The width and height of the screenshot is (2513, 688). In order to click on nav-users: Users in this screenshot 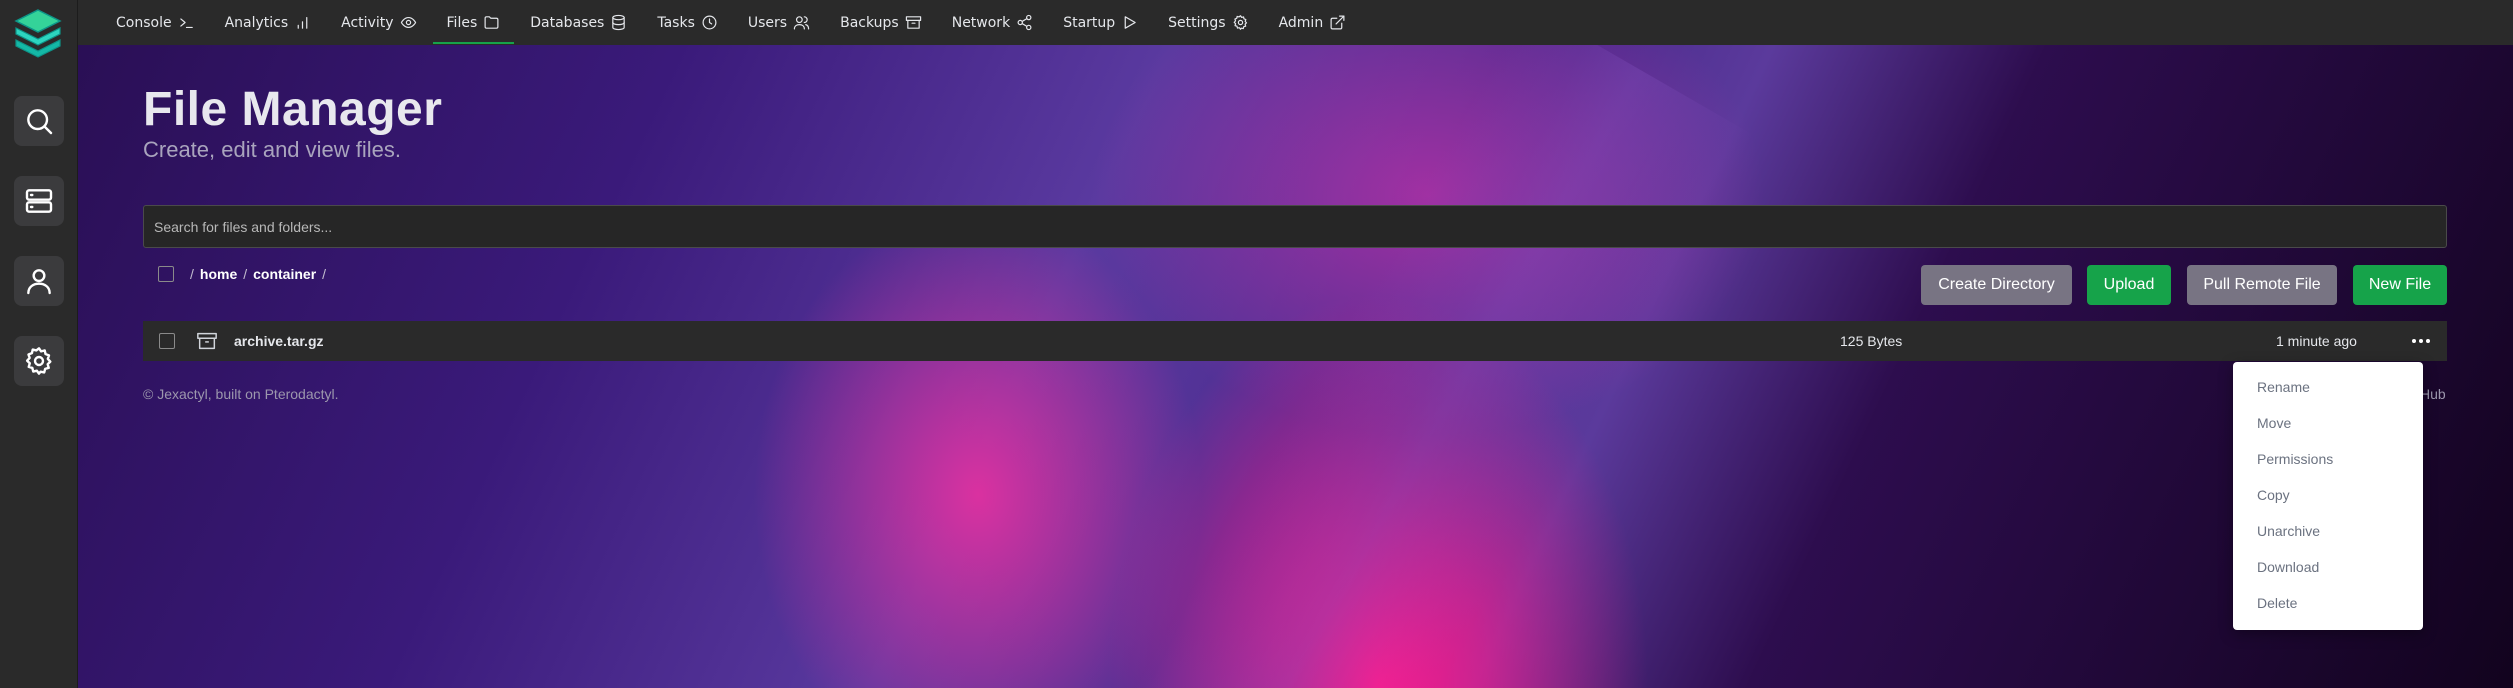, I will do `click(779, 22)`.